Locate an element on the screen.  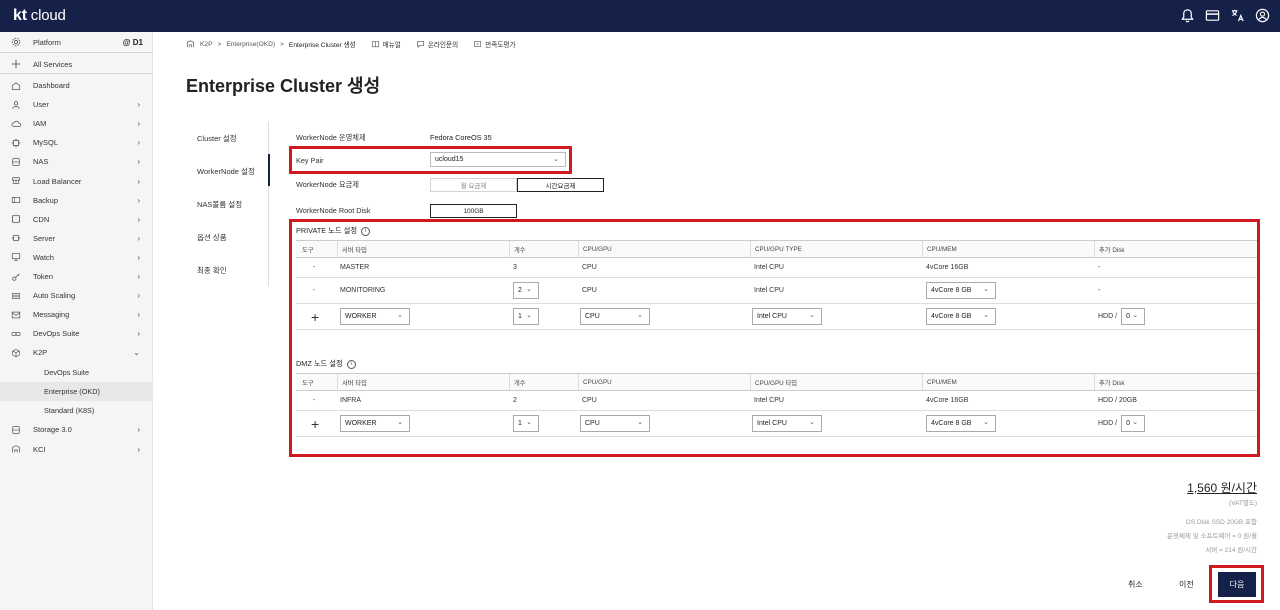
gear-icon is located at coordinates (15, 42).